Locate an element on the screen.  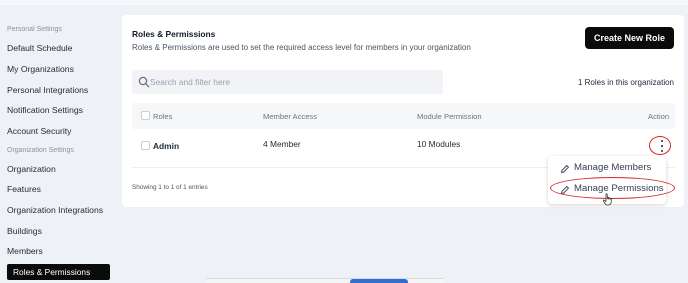
search-input is located at coordinates (290, 82).